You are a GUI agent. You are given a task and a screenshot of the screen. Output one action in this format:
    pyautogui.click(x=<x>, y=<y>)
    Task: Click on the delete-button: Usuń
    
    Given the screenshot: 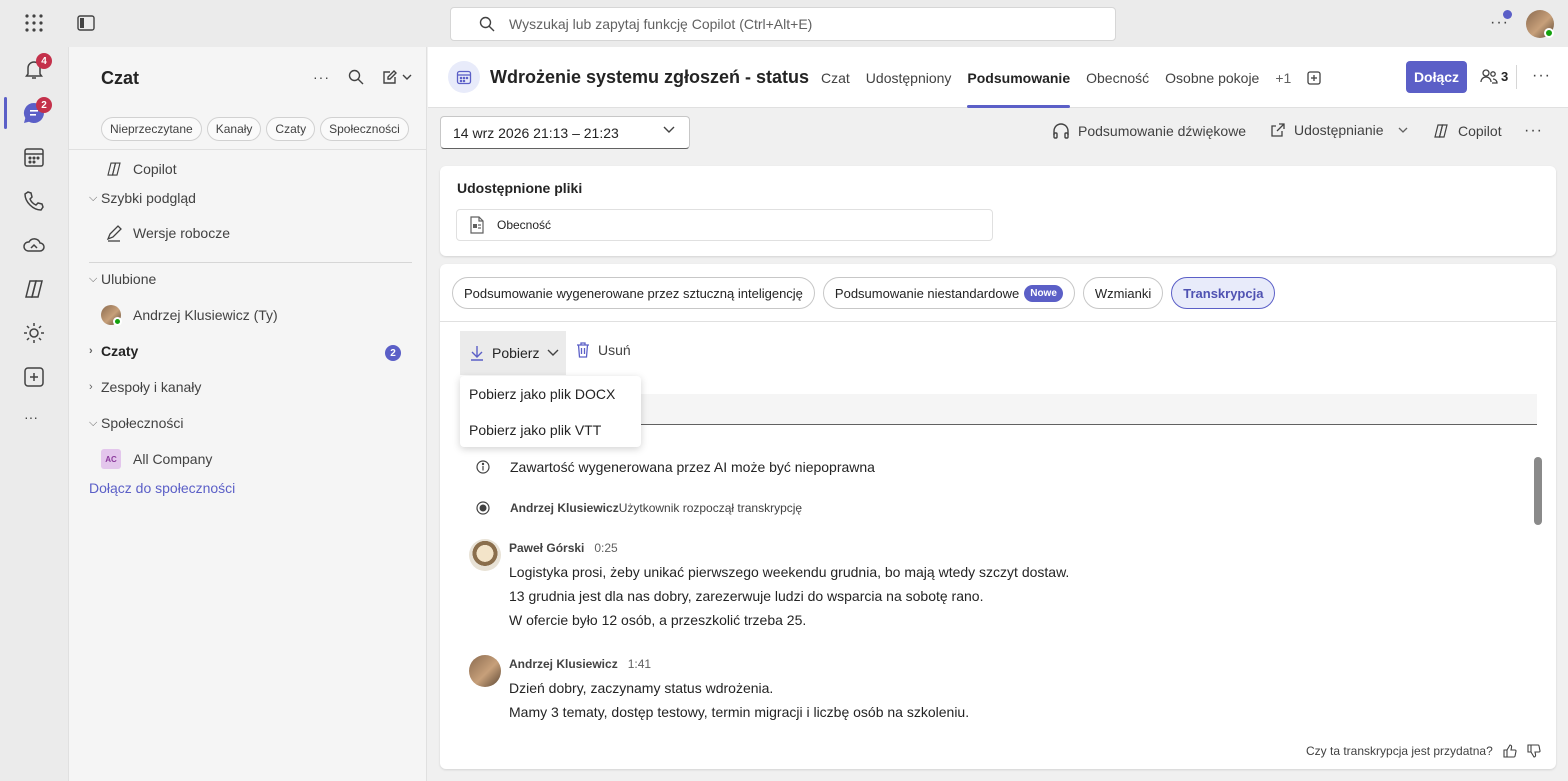 What is the action you would take?
    pyautogui.click(x=603, y=350)
    